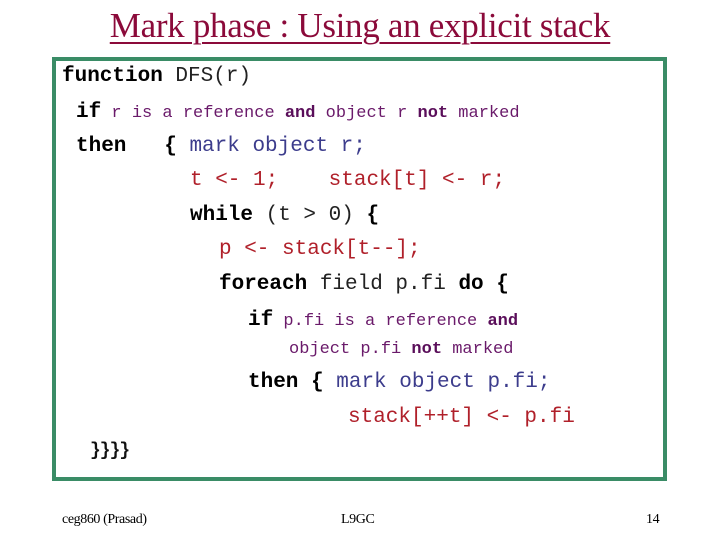 Image resolution: width=720 pixels, height=540 pixels. What do you see at coordinates (358, 519) in the screenshot?
I see `footer-lecture: L9GC` at bounding box center [358, 519].